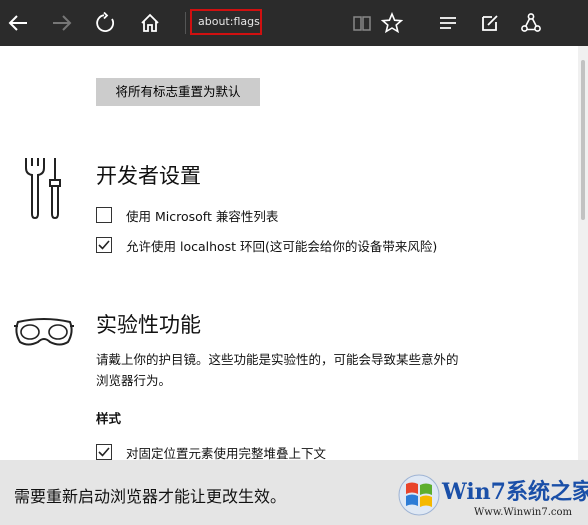  What do you see at coordinates (43, 189) in the screenshot?
I see `tools-icon` at bounding box center [43, 189].